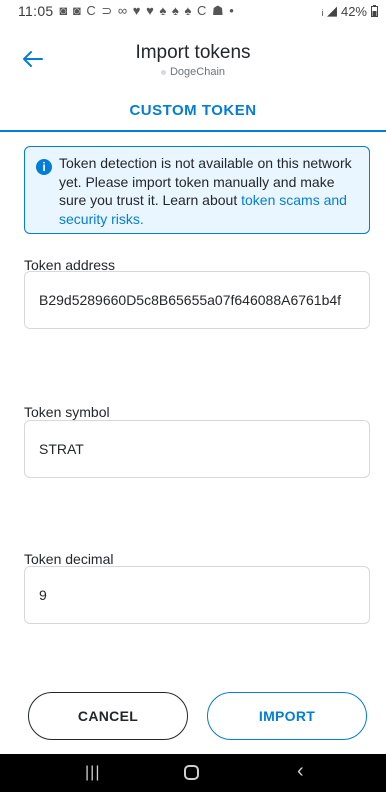 The width and height of the screenshot is (386, 792). I want to click on token-symbol-value: STRAT, so click(61, 449).